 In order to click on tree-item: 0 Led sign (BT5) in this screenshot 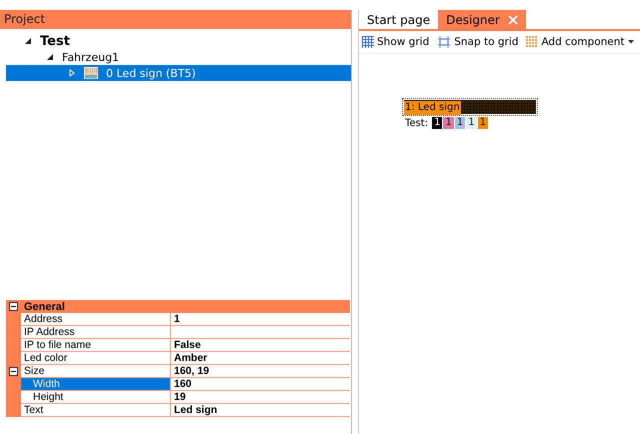, I will do `click(178, 73)`.